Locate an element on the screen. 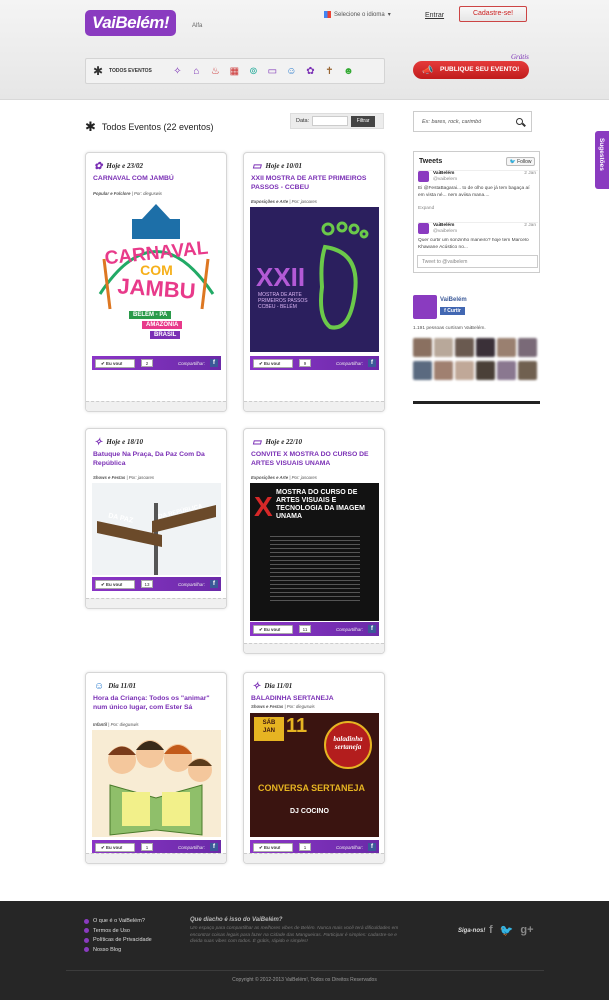  google-plus-icon: g+ is located at coordinates (526, 930).